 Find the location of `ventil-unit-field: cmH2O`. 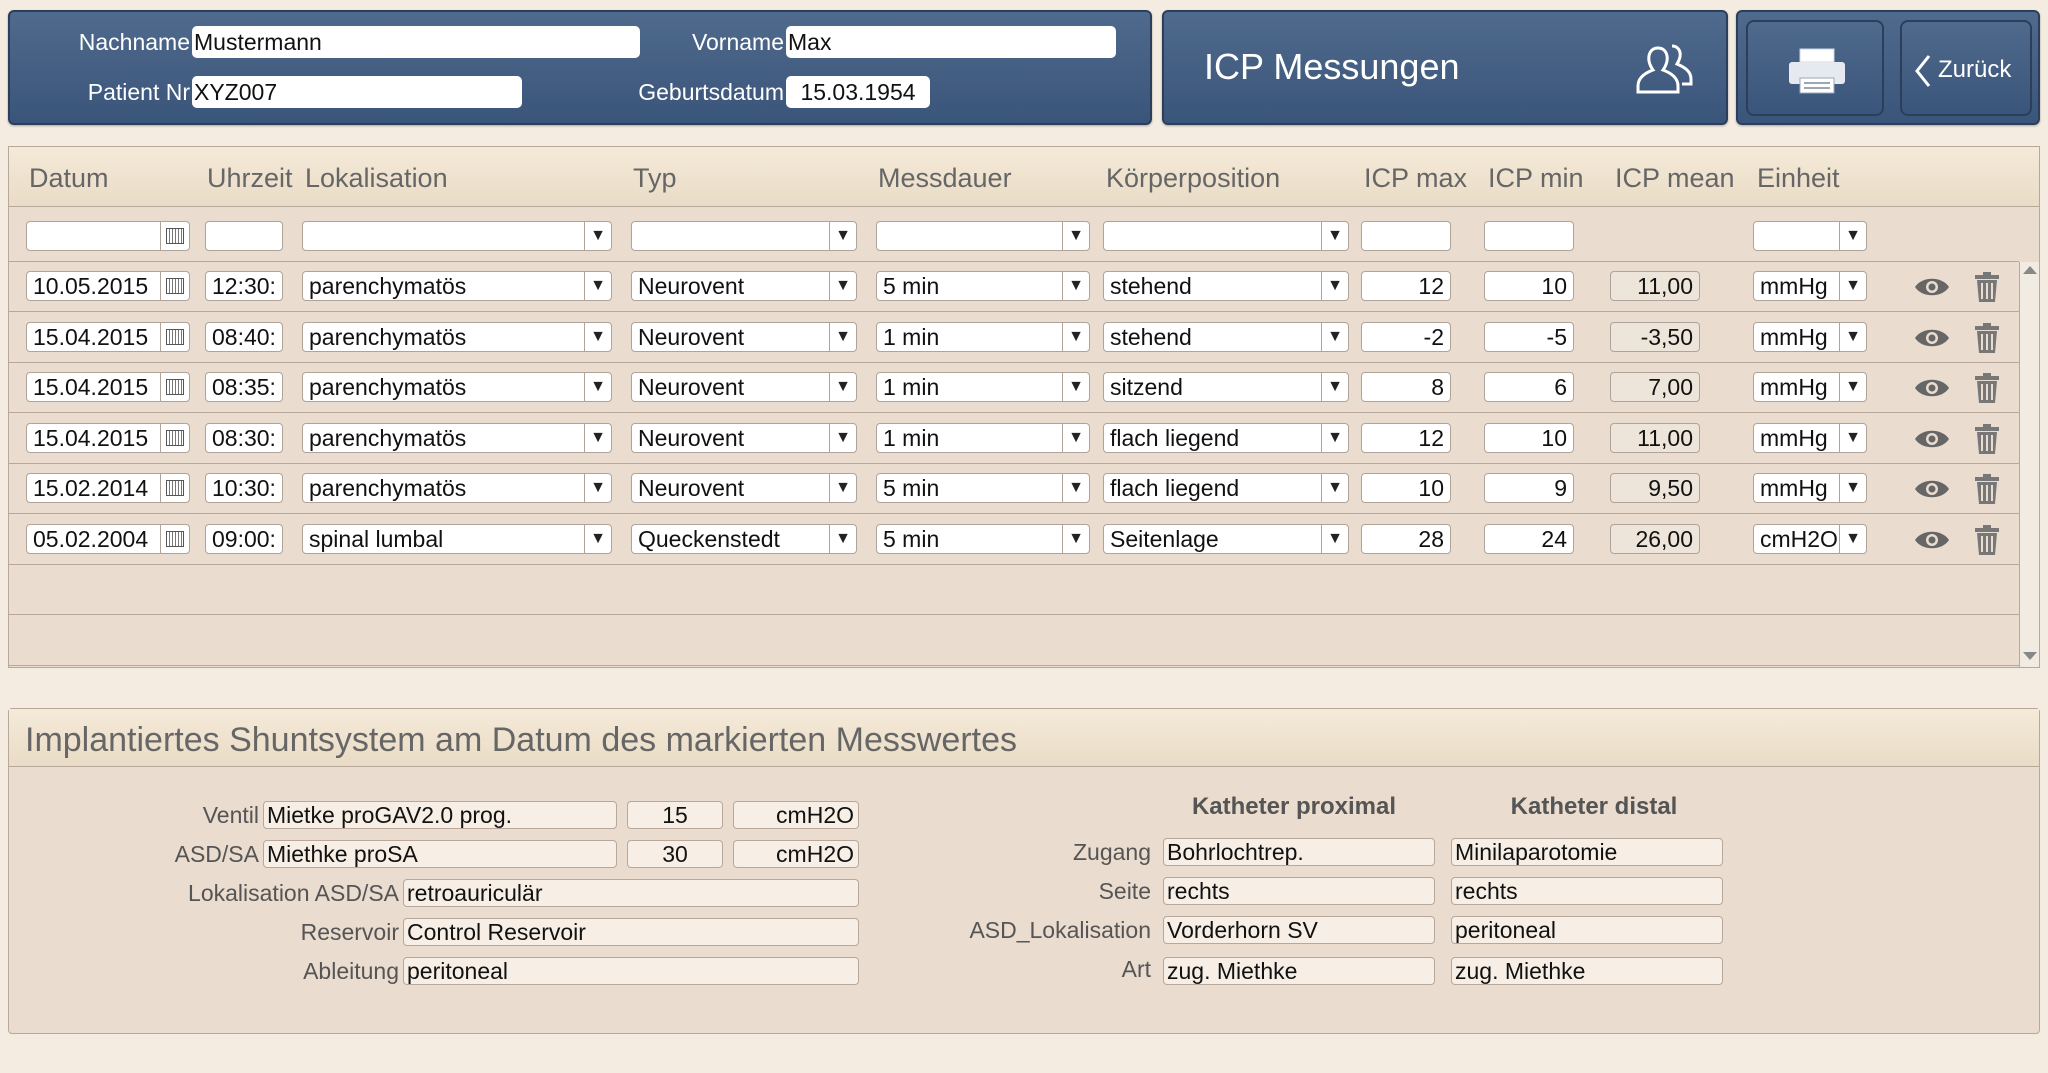

ventil-unit-field: cmH2O is located at coordinates (796, 815).